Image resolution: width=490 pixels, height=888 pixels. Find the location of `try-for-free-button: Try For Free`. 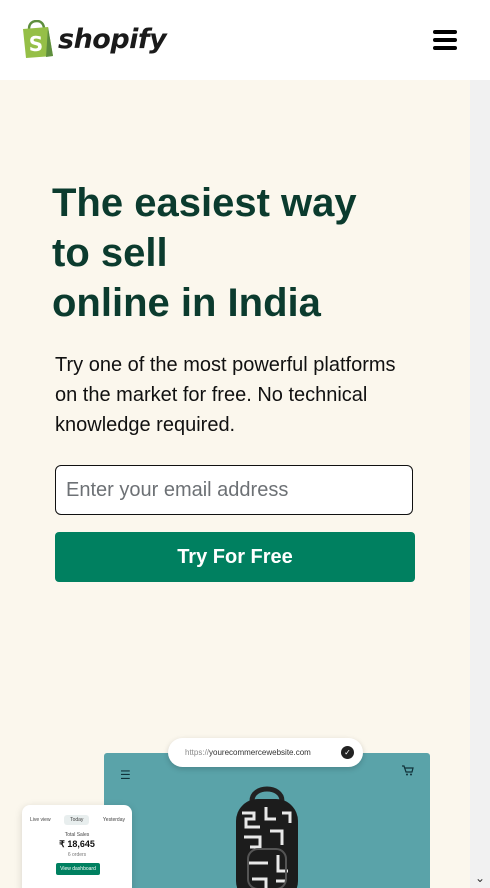

try-for-free-button: Try For Free is located at coordinates (235, 557).